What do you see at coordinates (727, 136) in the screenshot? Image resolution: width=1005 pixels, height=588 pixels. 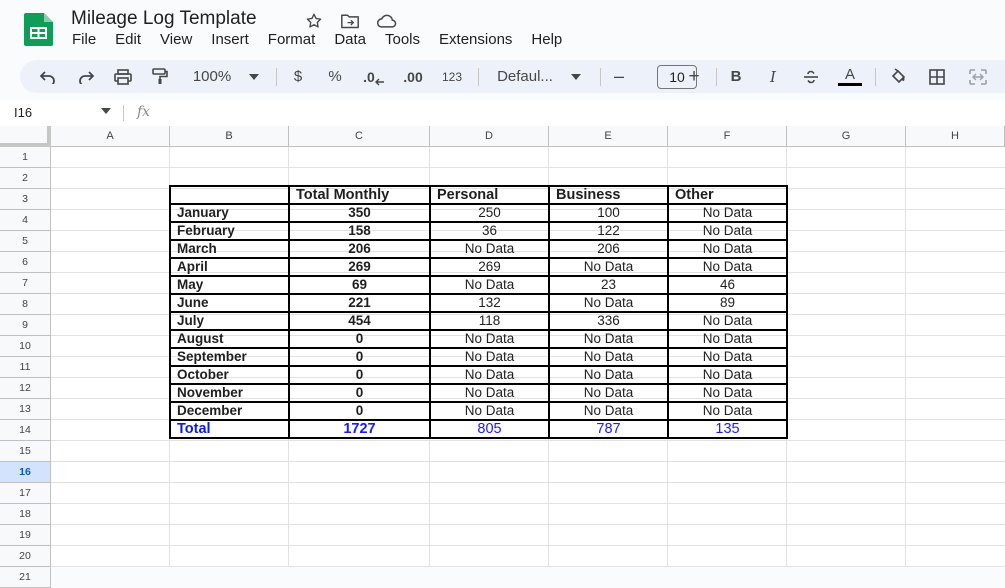 I see `column-header-f: F` at bounding box center [727, 136].